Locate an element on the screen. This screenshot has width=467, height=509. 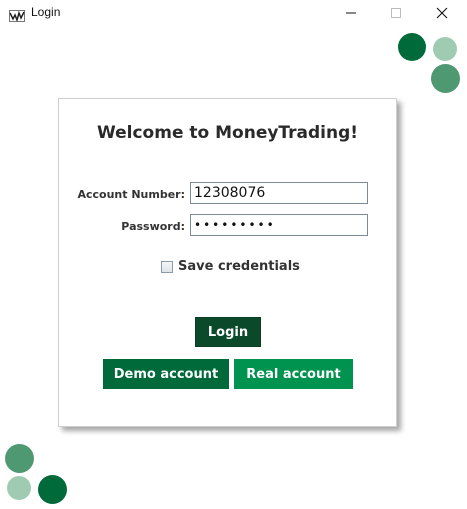
title-bar: Login is located at coordinates (233, 13).